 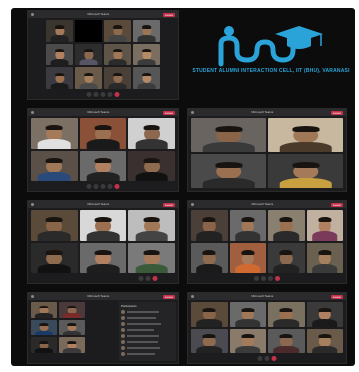 What do you see at coordinates (103, 328) in the screenshot?
I see `meeting-window-6: Microsoft Teams Leave Participants` at bounding box center [103, 328].